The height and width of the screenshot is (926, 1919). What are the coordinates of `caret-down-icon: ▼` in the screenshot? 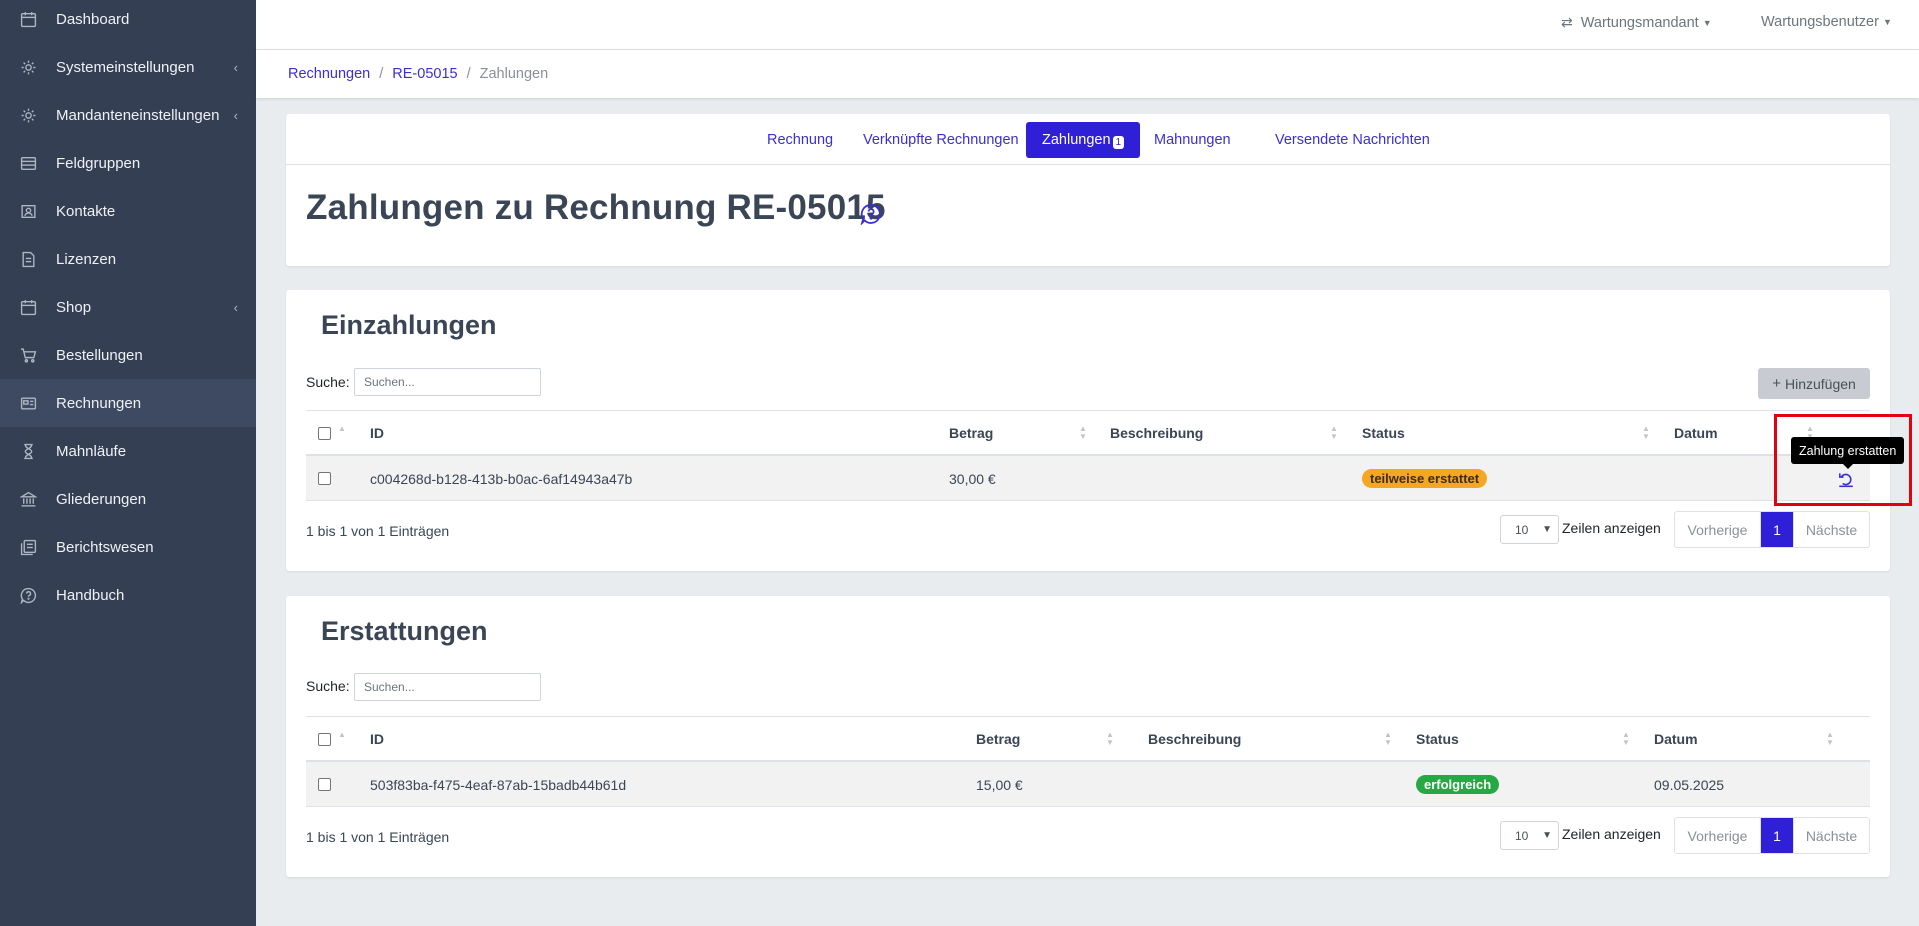 It's located at (1887, 22).